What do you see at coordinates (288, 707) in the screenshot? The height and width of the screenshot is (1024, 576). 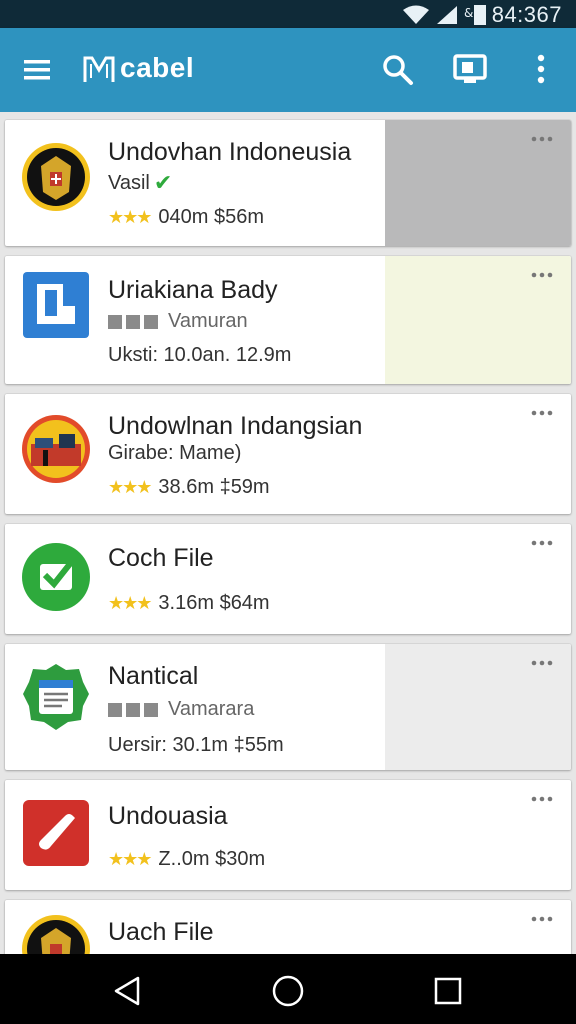 I see `list-item: Nantical Vamarara Uersir: 30.1m ‡55m` at bounding box center [288, 707].